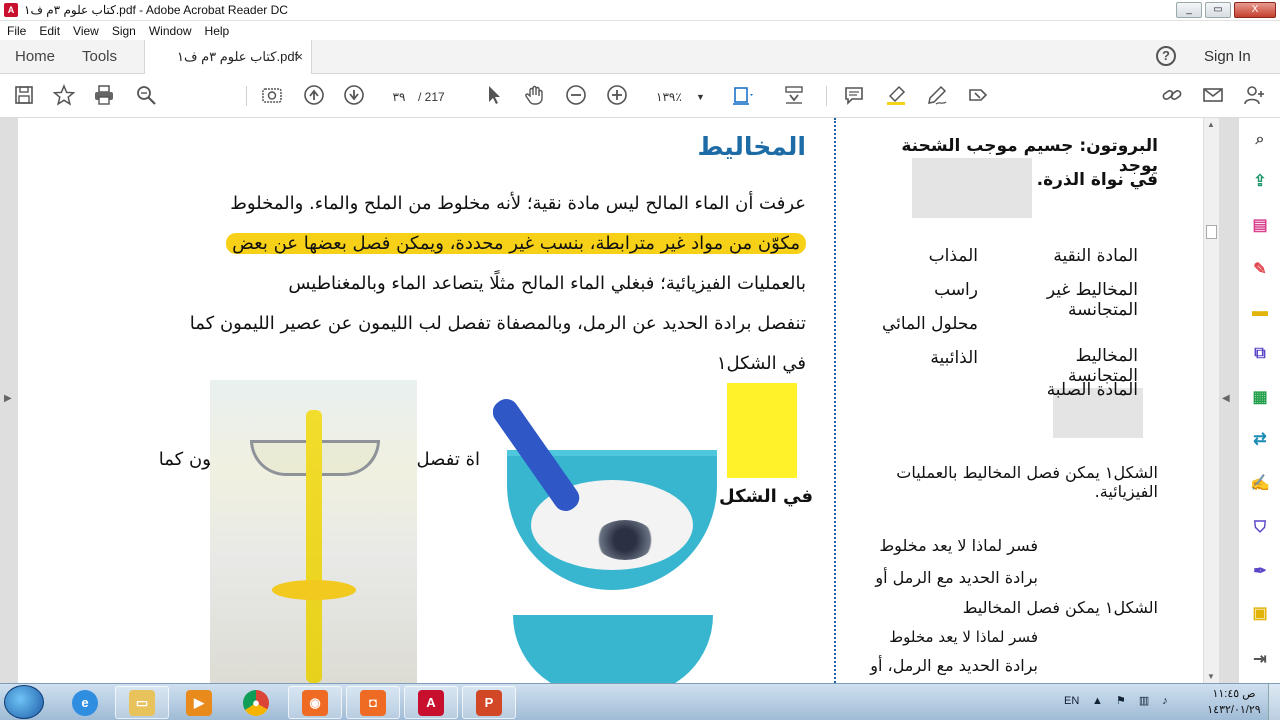 This screenshot has height=720, width=1280. Describe the element at coordinates (826, 96) in the screenshot. I see `toolbar-divider` at that location.